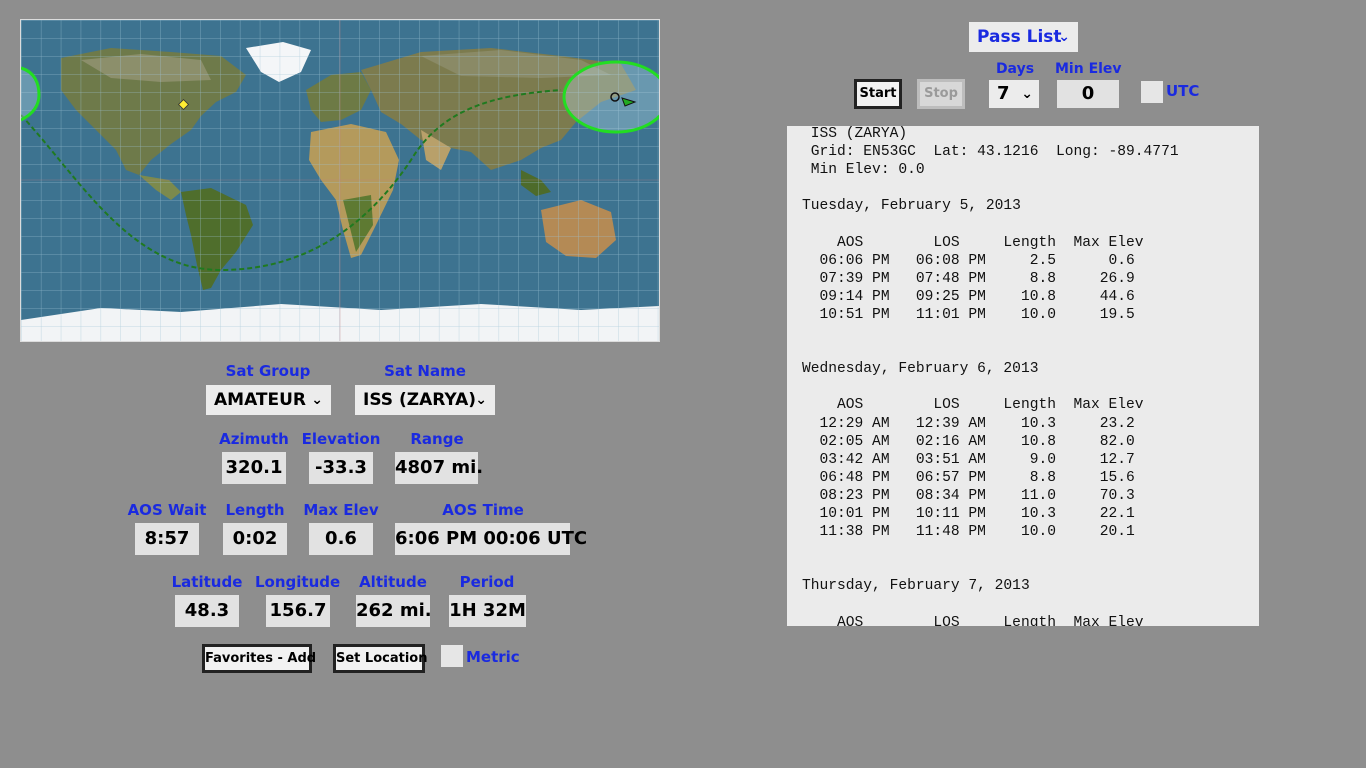  What do you see at coordinates (491, 539) in the screenshot?
I see `aos-time-value: 6:06 PM 00:06 UTC` at bounding box center [491, 539].